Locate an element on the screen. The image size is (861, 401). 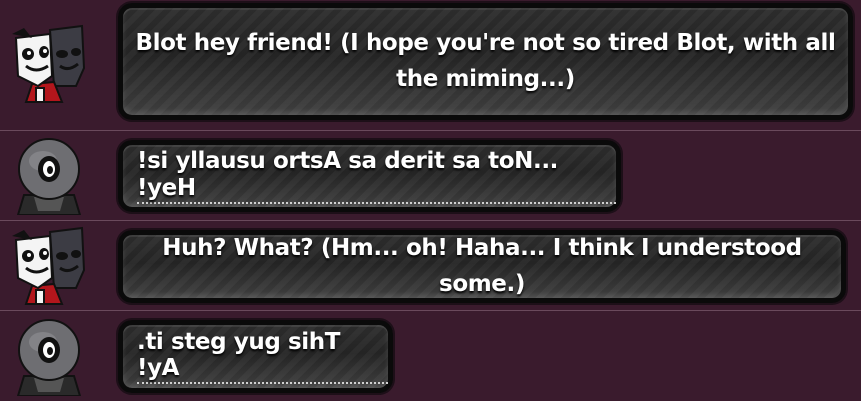
message-bubble: .ti steg yug sihT !yA is located at coordinates (255, 356).